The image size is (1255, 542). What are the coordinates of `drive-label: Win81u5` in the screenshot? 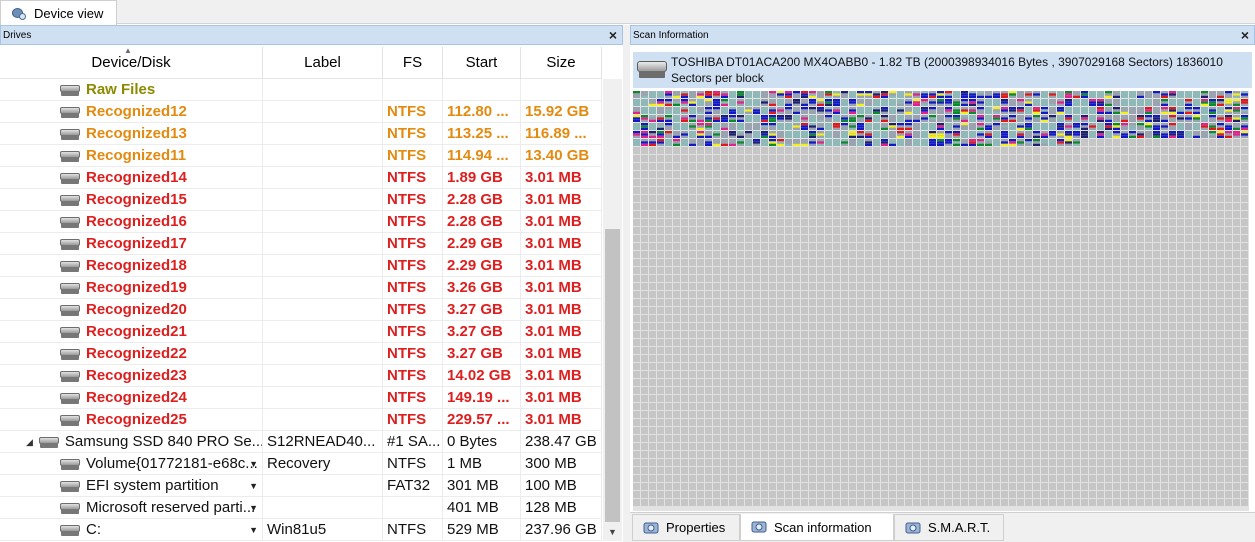 It's located at (323, 530).